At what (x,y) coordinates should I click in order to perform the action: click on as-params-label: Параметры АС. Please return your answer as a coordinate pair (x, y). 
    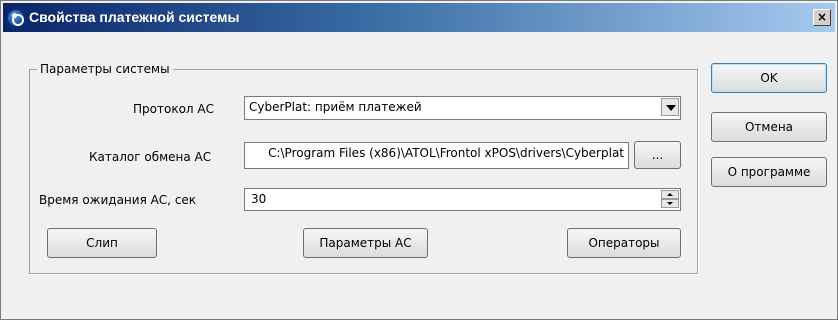
    Looking at the image, I should click on (365, 243).